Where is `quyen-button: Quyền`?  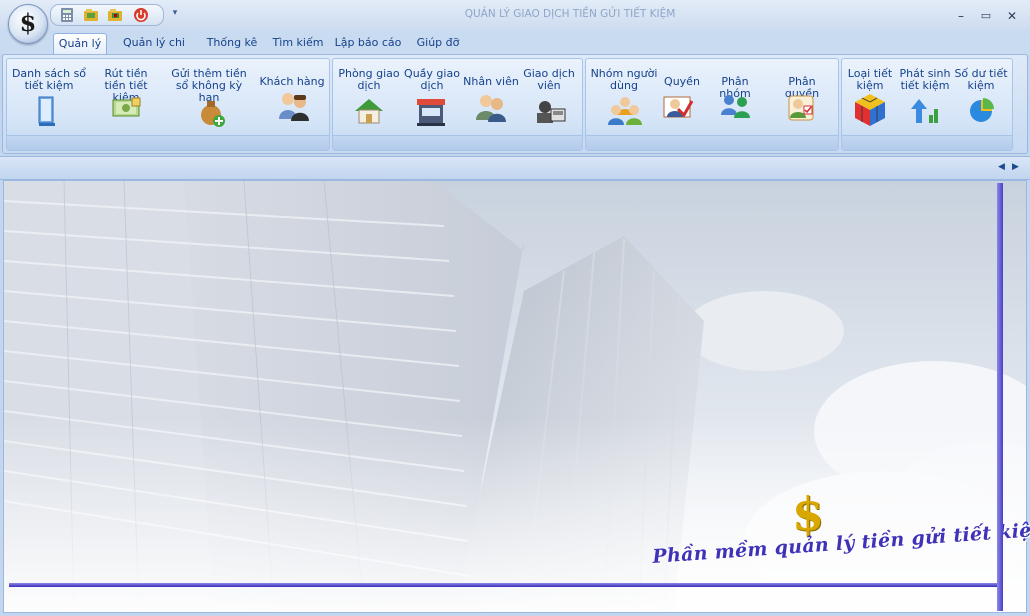
quyen-button: Quyền is located at coordinates (682, 82).